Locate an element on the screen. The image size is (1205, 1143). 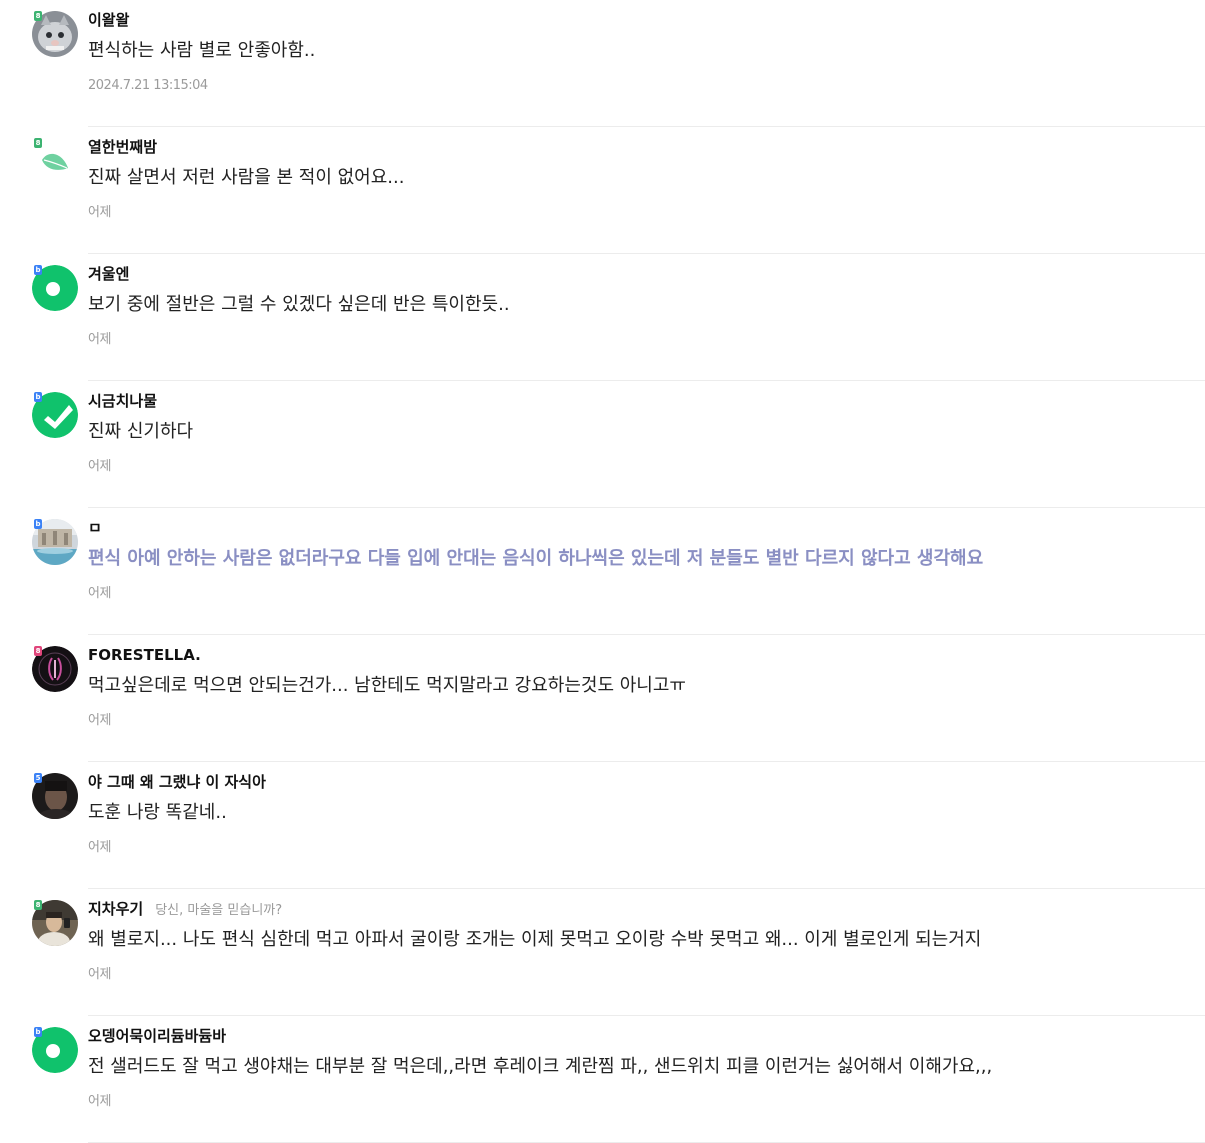
nickname: 지차우기 is located at coordinates (115, 909).